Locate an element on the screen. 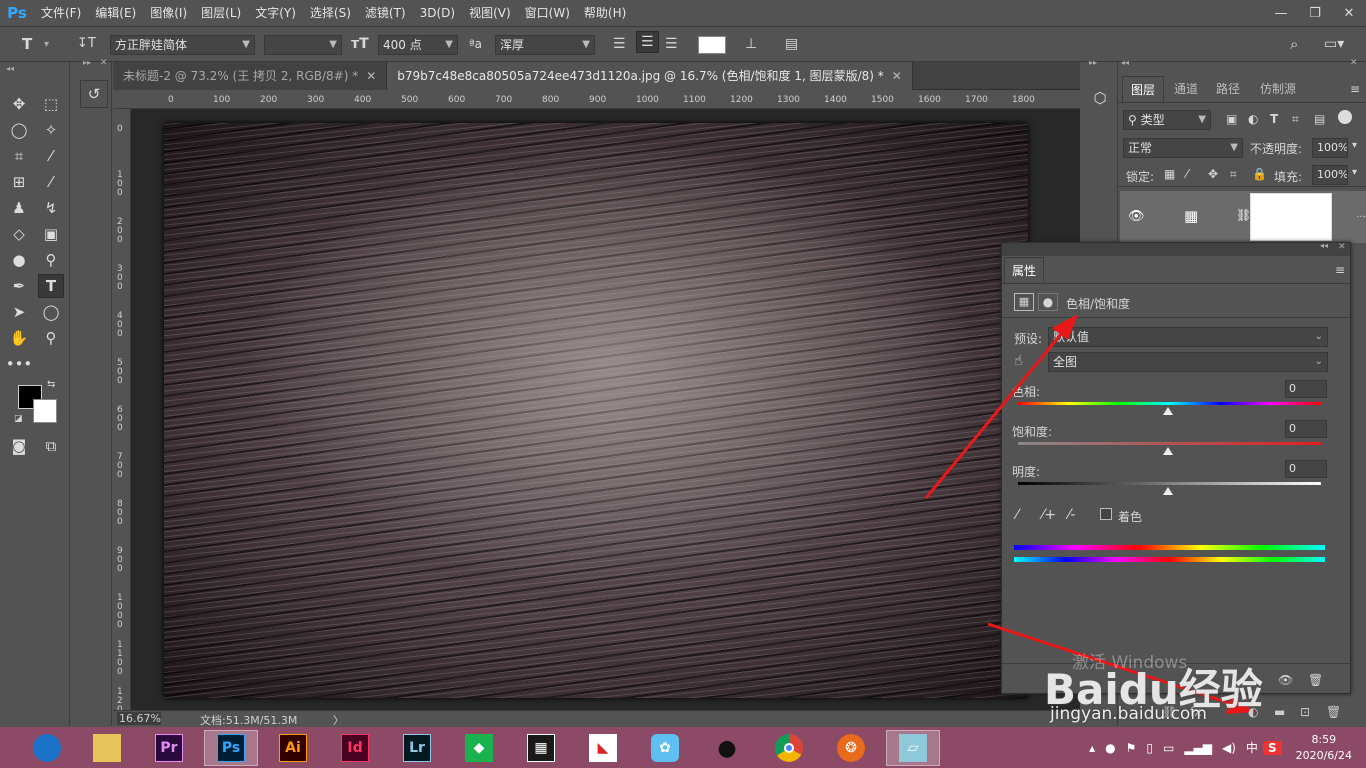 The width and height of the screenshot is (1366, 768). qq-penguin-icon: ● is located at coordinates (727, 748).